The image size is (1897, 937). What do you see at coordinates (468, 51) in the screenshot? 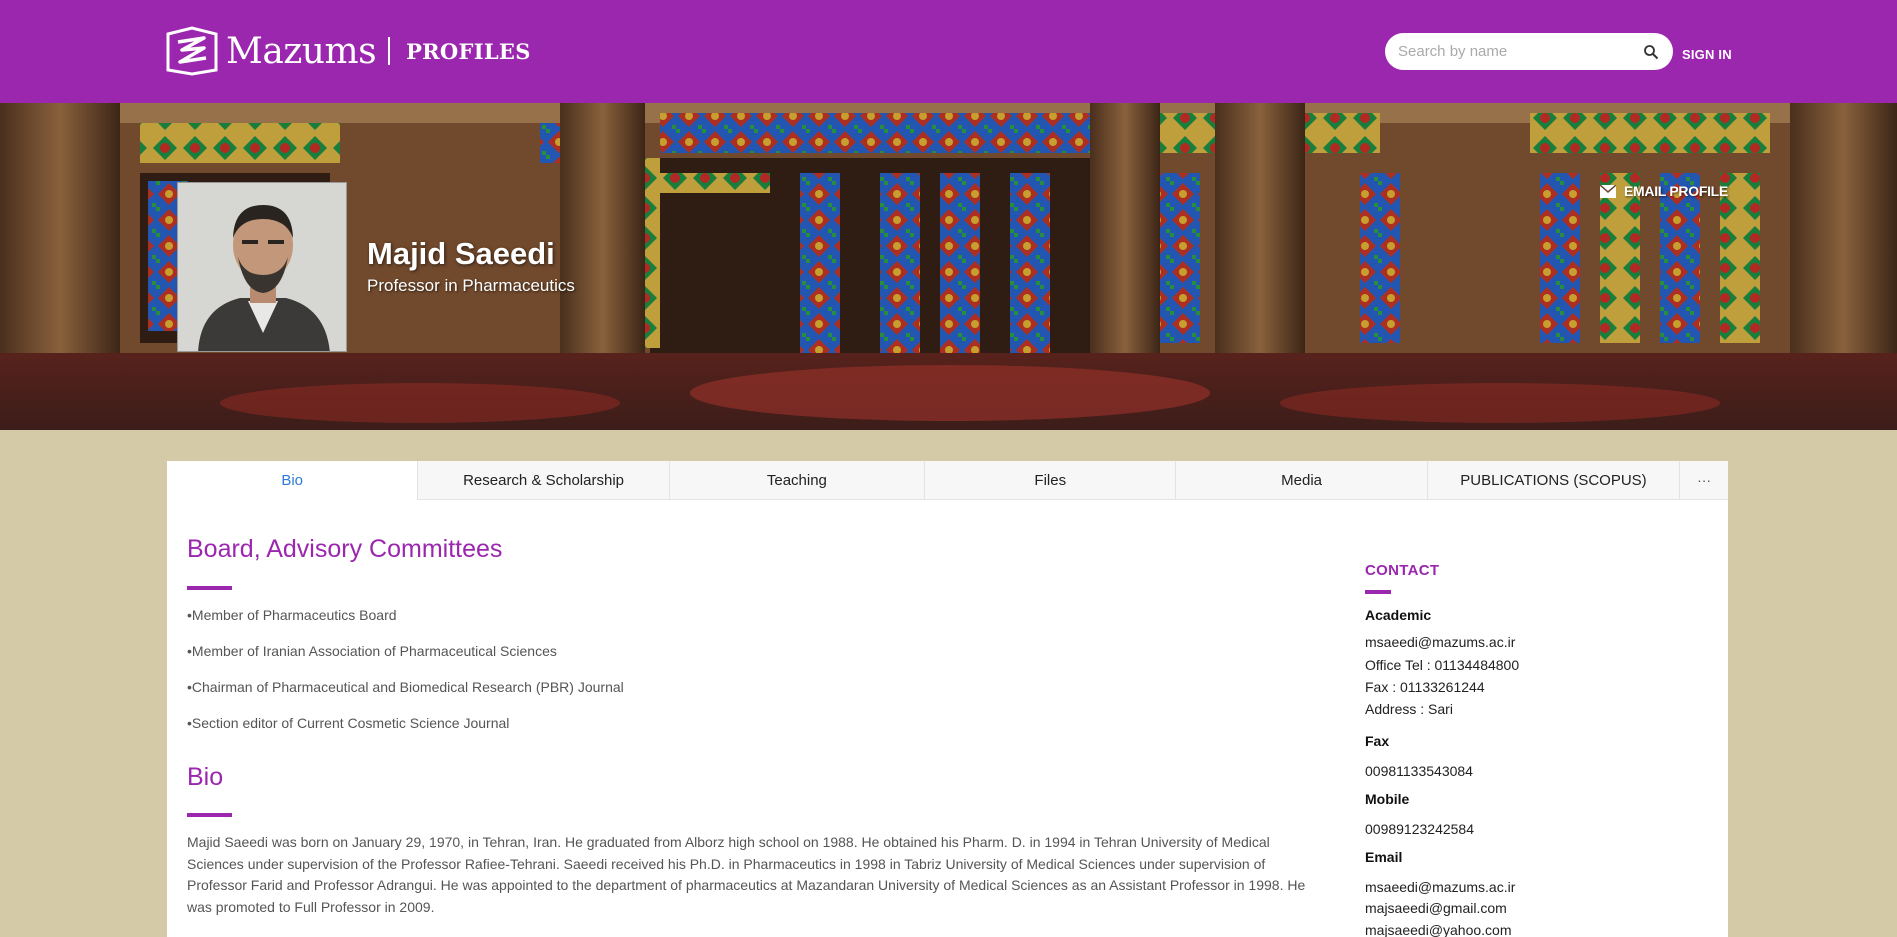
I see `section-title: PROFILES` at bounding box center [468, 51].